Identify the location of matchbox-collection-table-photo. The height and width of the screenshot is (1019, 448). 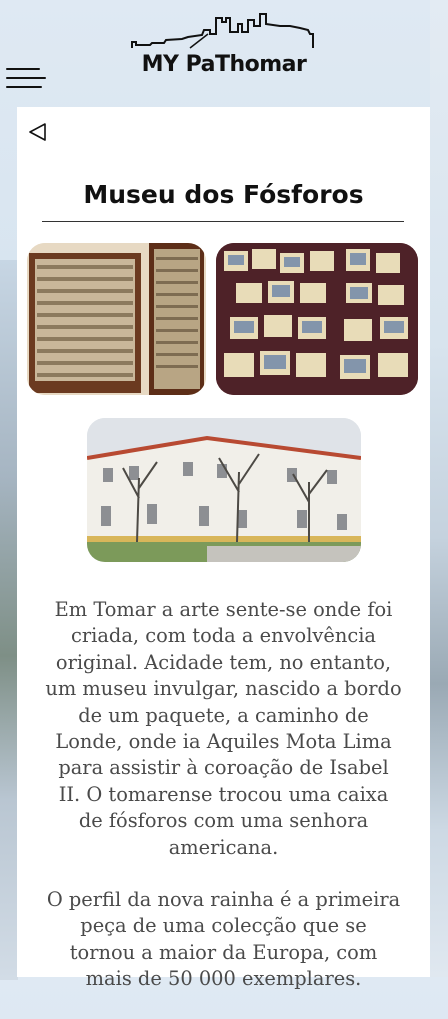
(317, 319).